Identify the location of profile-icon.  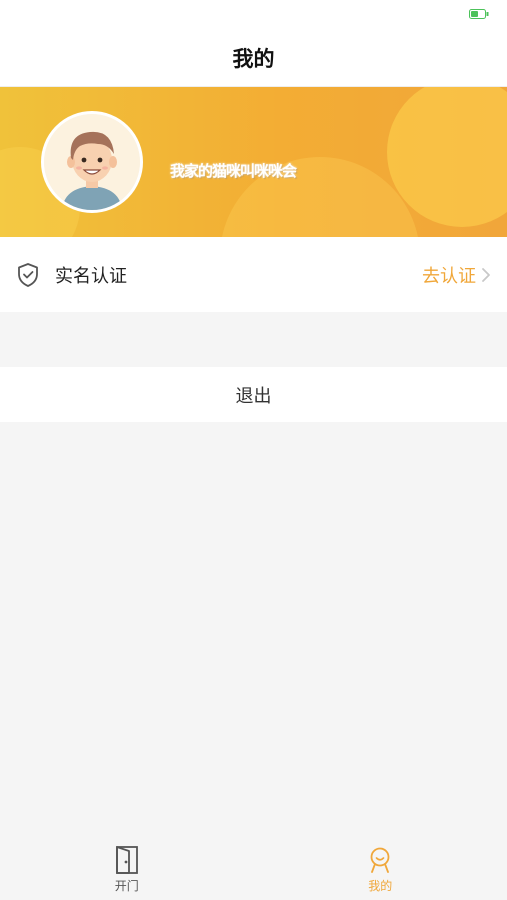
(380, 860).